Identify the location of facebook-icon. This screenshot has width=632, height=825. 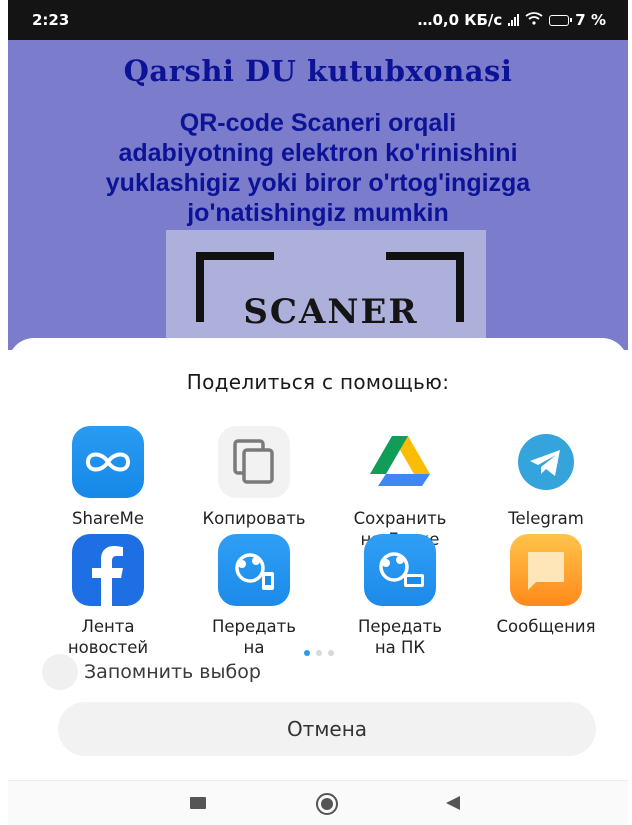
(108, 570).